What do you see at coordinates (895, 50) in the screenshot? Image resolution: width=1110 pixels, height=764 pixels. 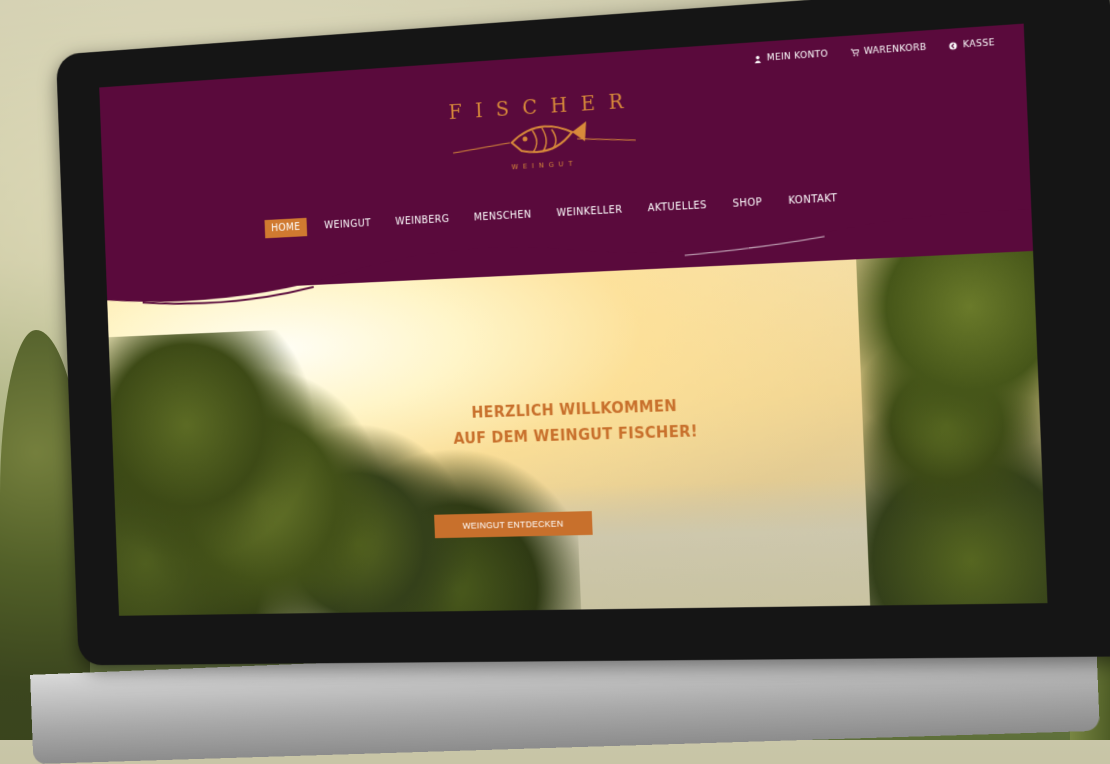 I see `cart-label: WARENKORB` at bounding box center [895, 50].